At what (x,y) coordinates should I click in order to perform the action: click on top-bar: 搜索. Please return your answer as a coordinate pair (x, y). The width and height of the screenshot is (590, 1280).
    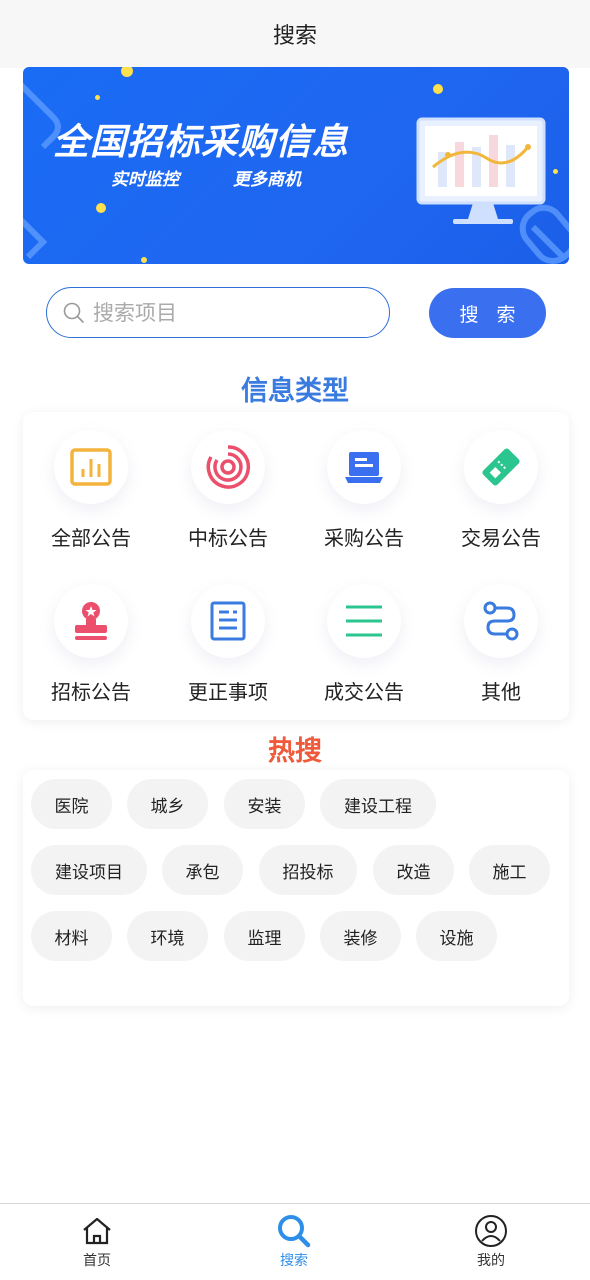
    Looking at the image, I should click on (295, 34).